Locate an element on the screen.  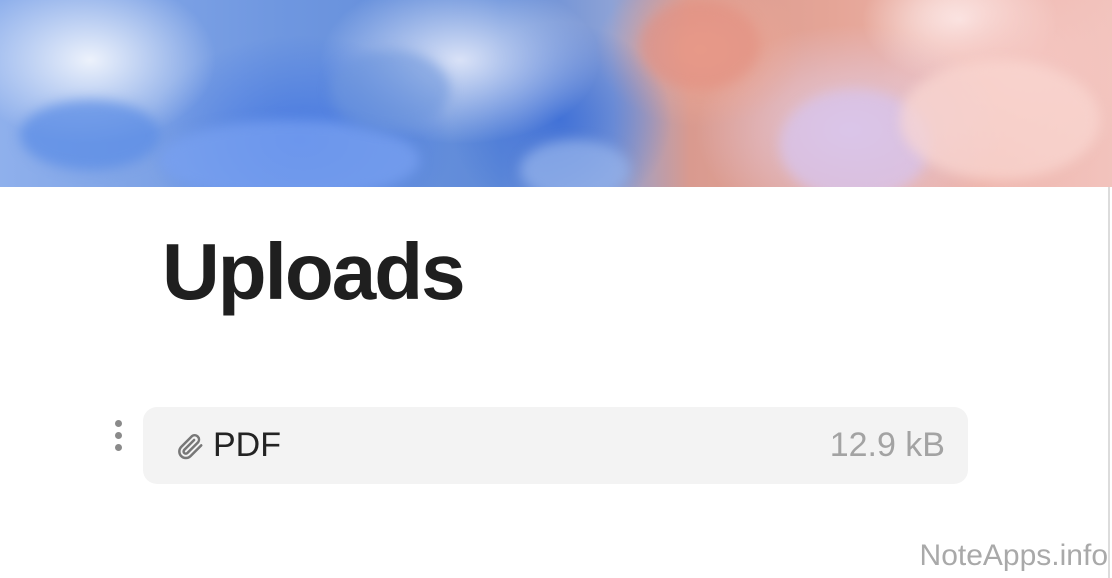
file-name: PDF is located at coordinates (247, 445).